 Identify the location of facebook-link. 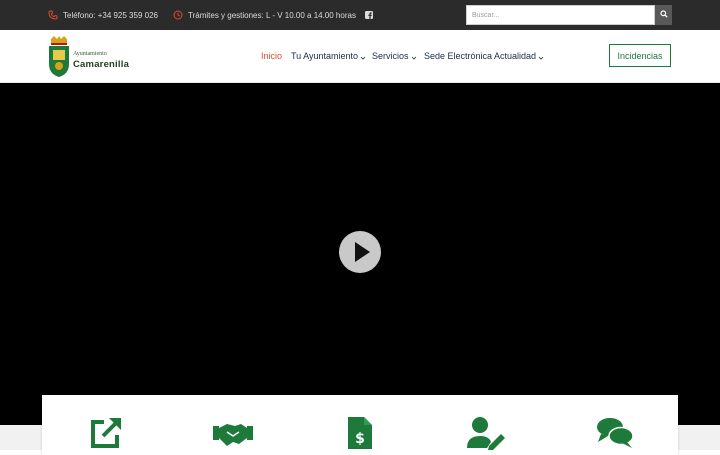
(369, 15).